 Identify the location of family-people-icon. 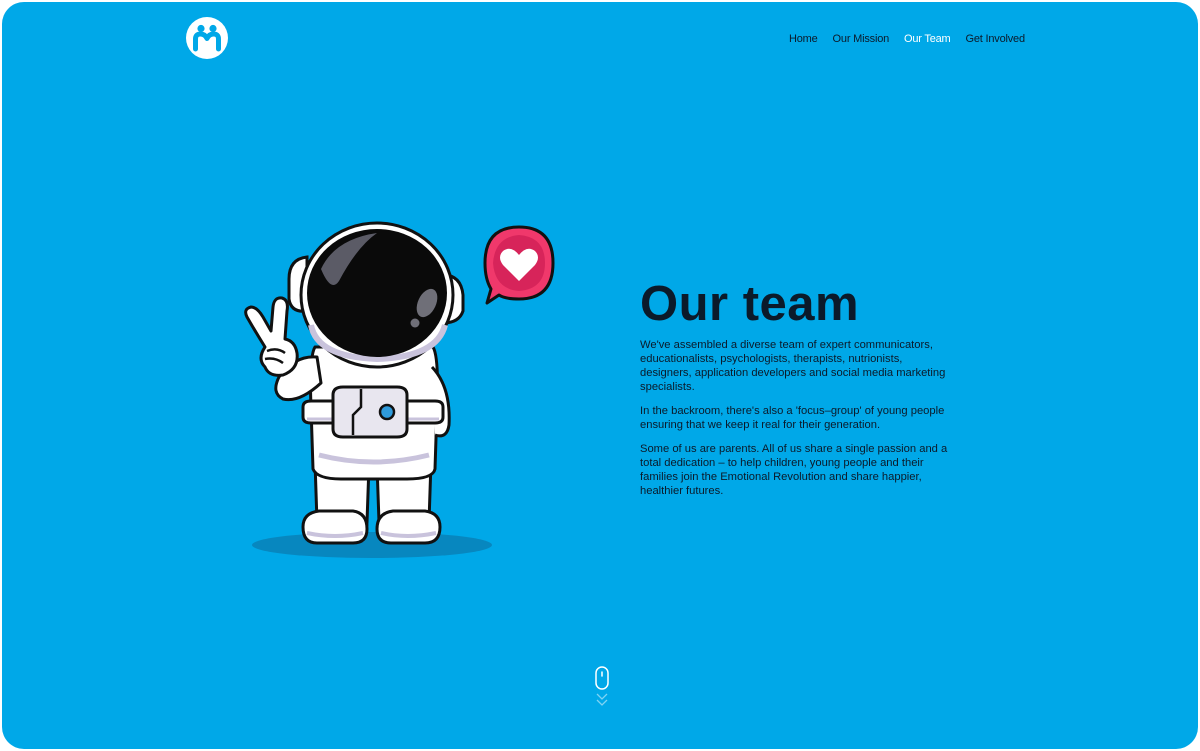
(207, 38).